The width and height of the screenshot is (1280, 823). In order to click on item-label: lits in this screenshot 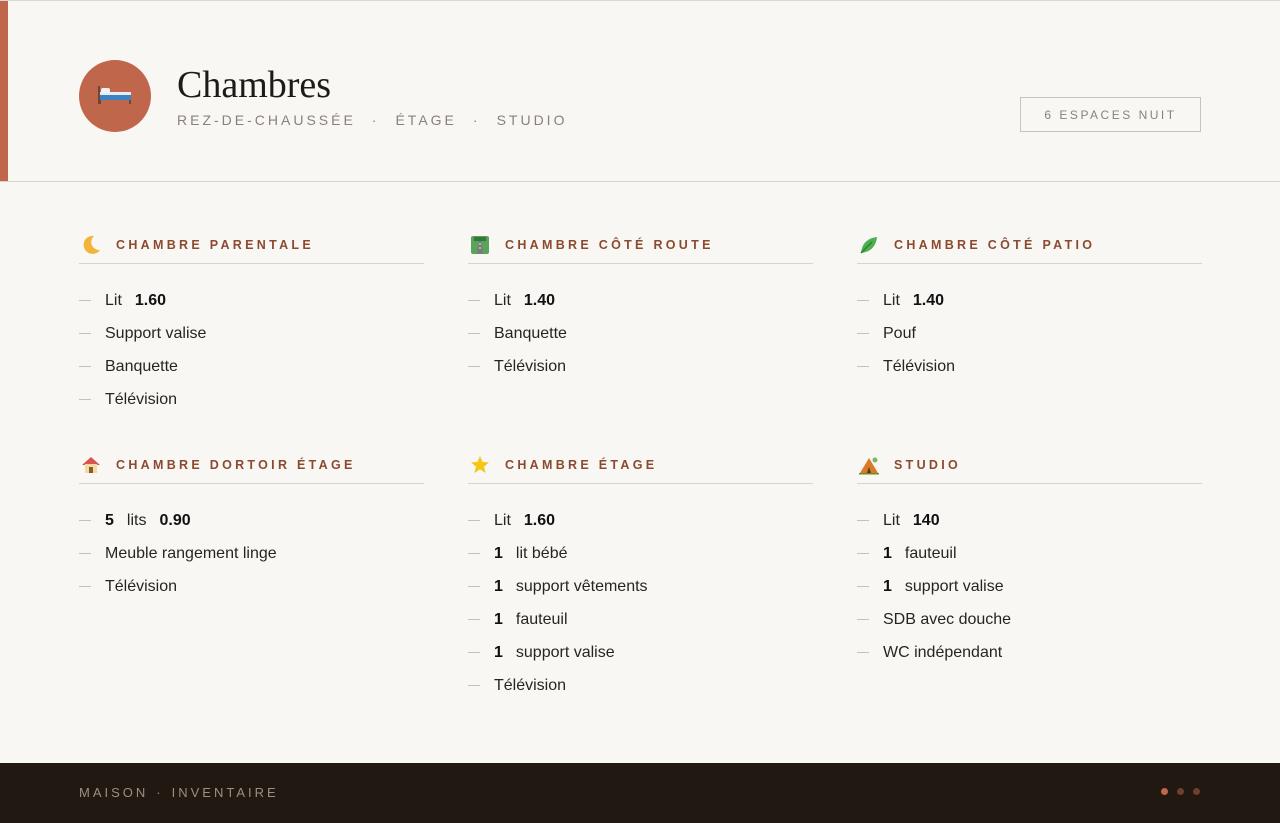, I will do `click(136, 520)`.